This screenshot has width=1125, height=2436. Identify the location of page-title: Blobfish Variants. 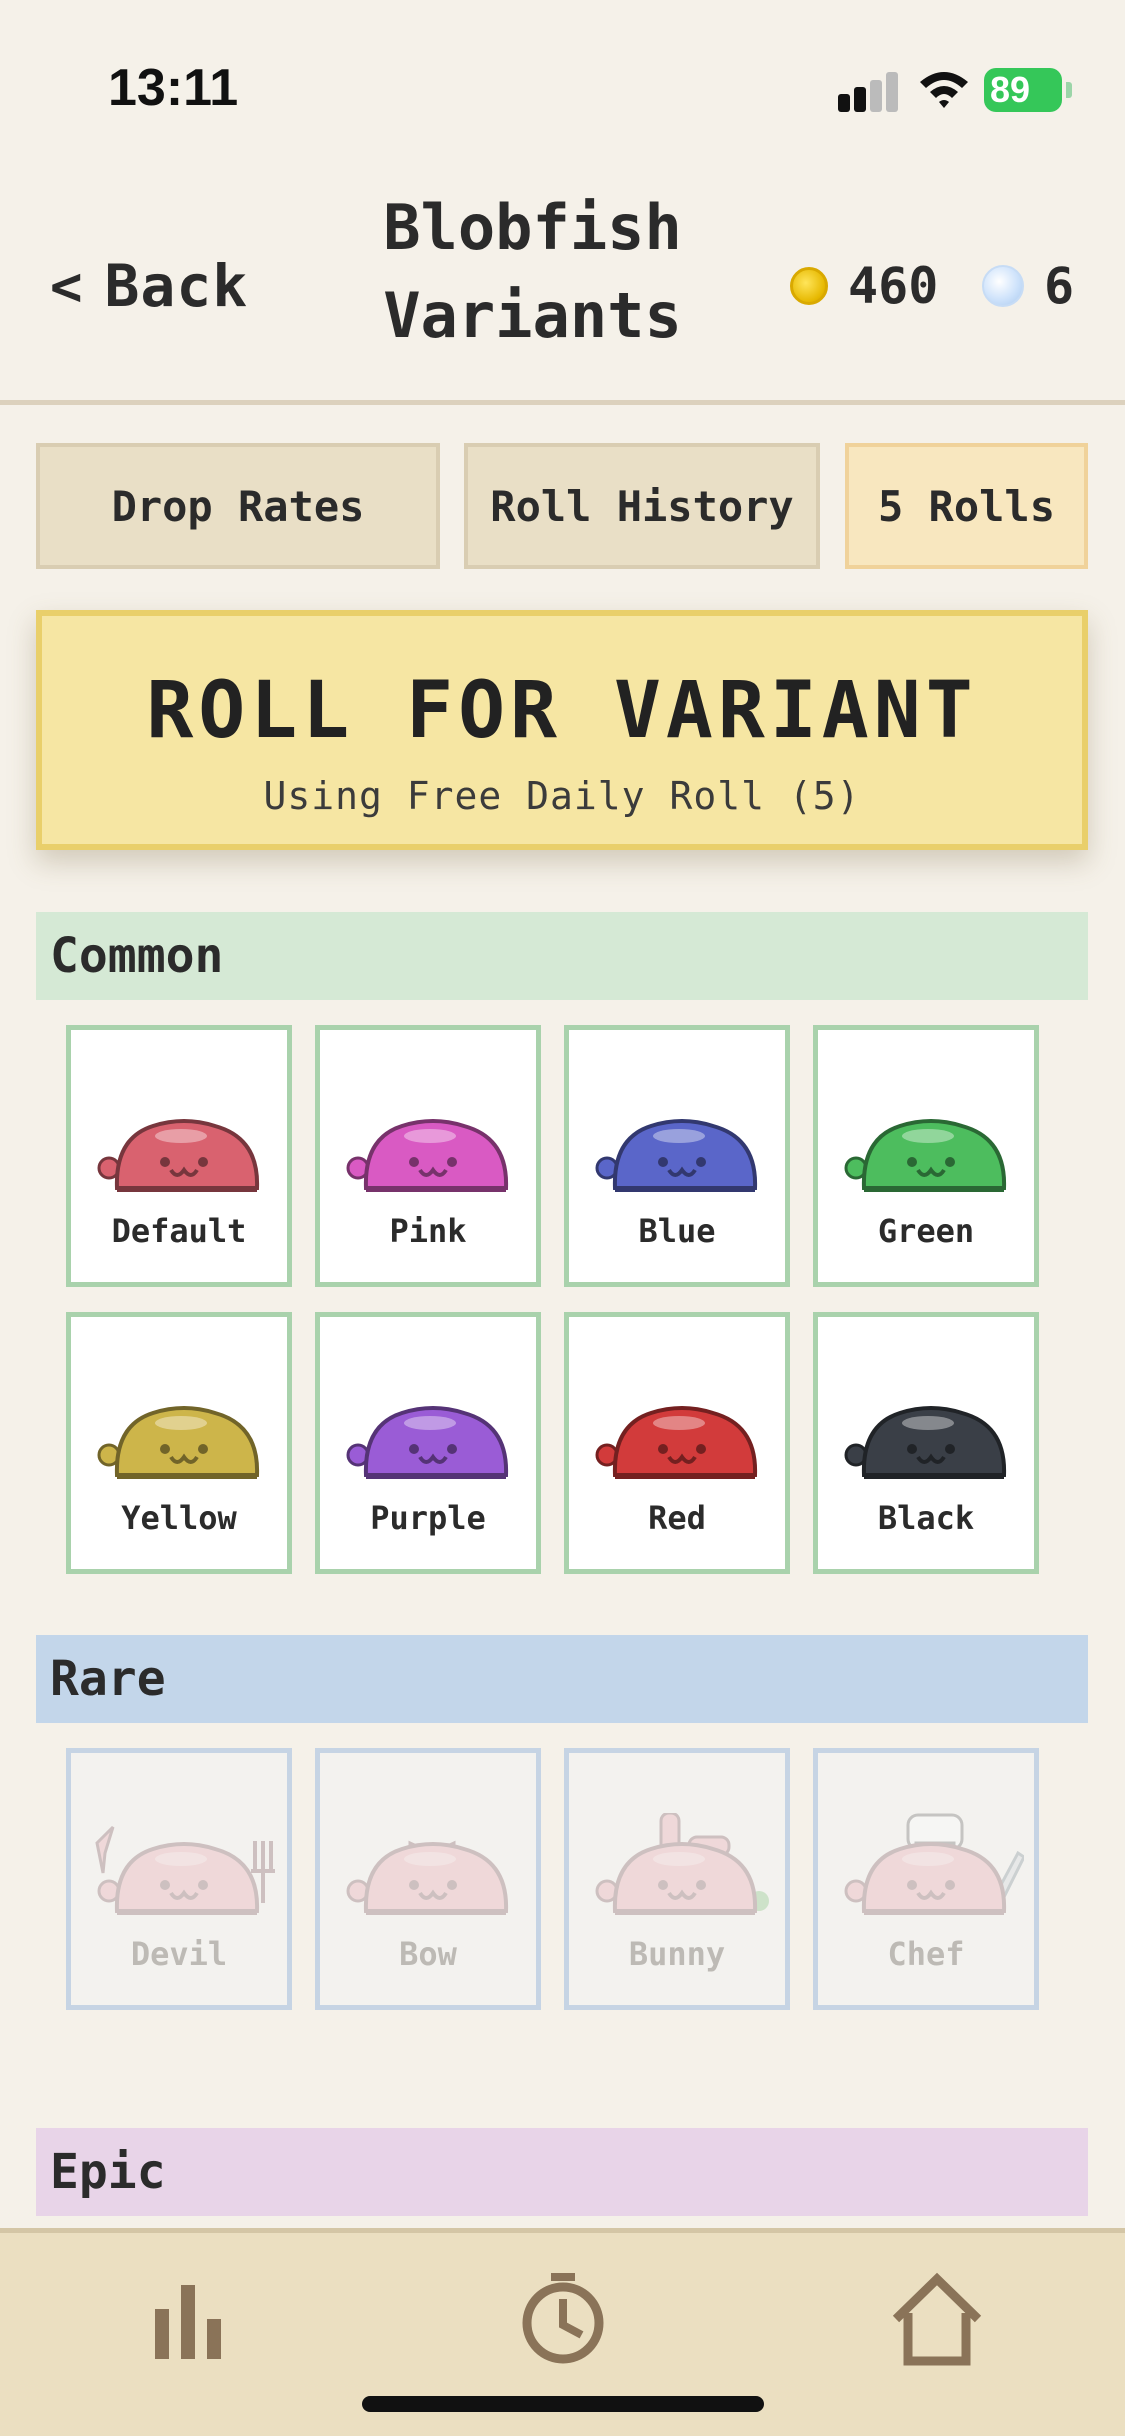
(532, 272).